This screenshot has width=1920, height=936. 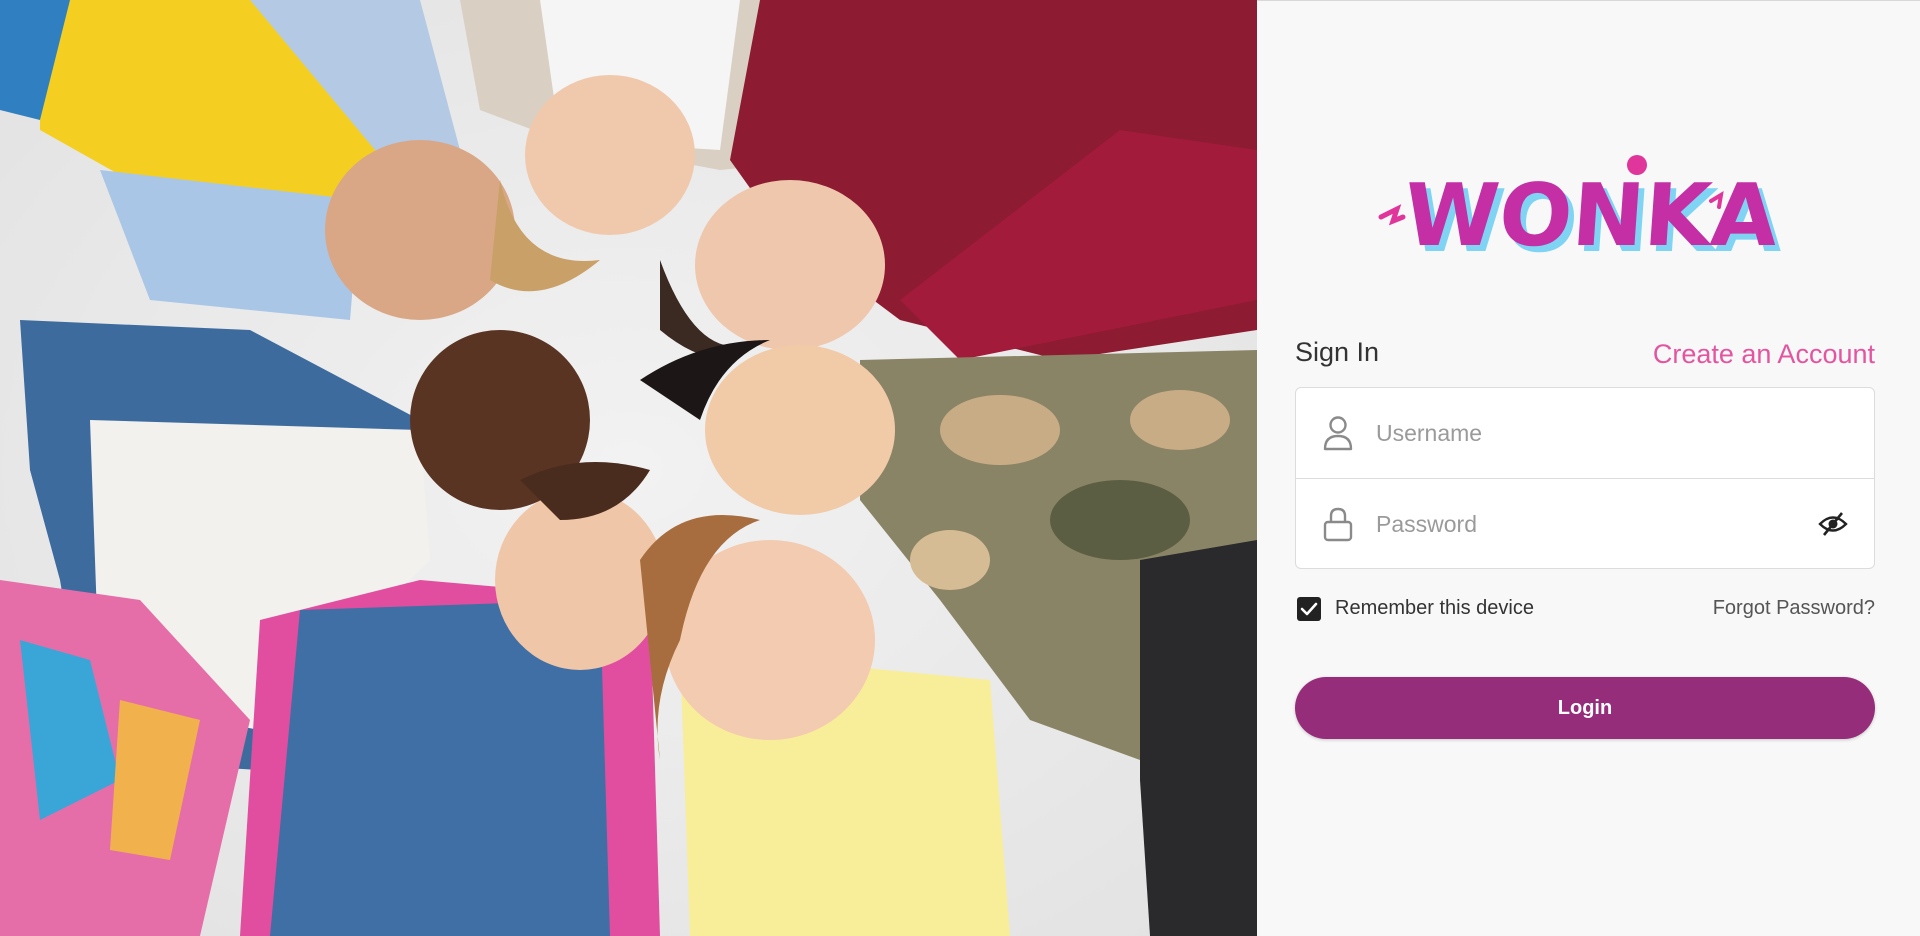 What do you see at coordinates (1585, 609) in the screenshot?
I see `login-options: Remember this device Forgot Password?` at bounding box center [1585, 609].